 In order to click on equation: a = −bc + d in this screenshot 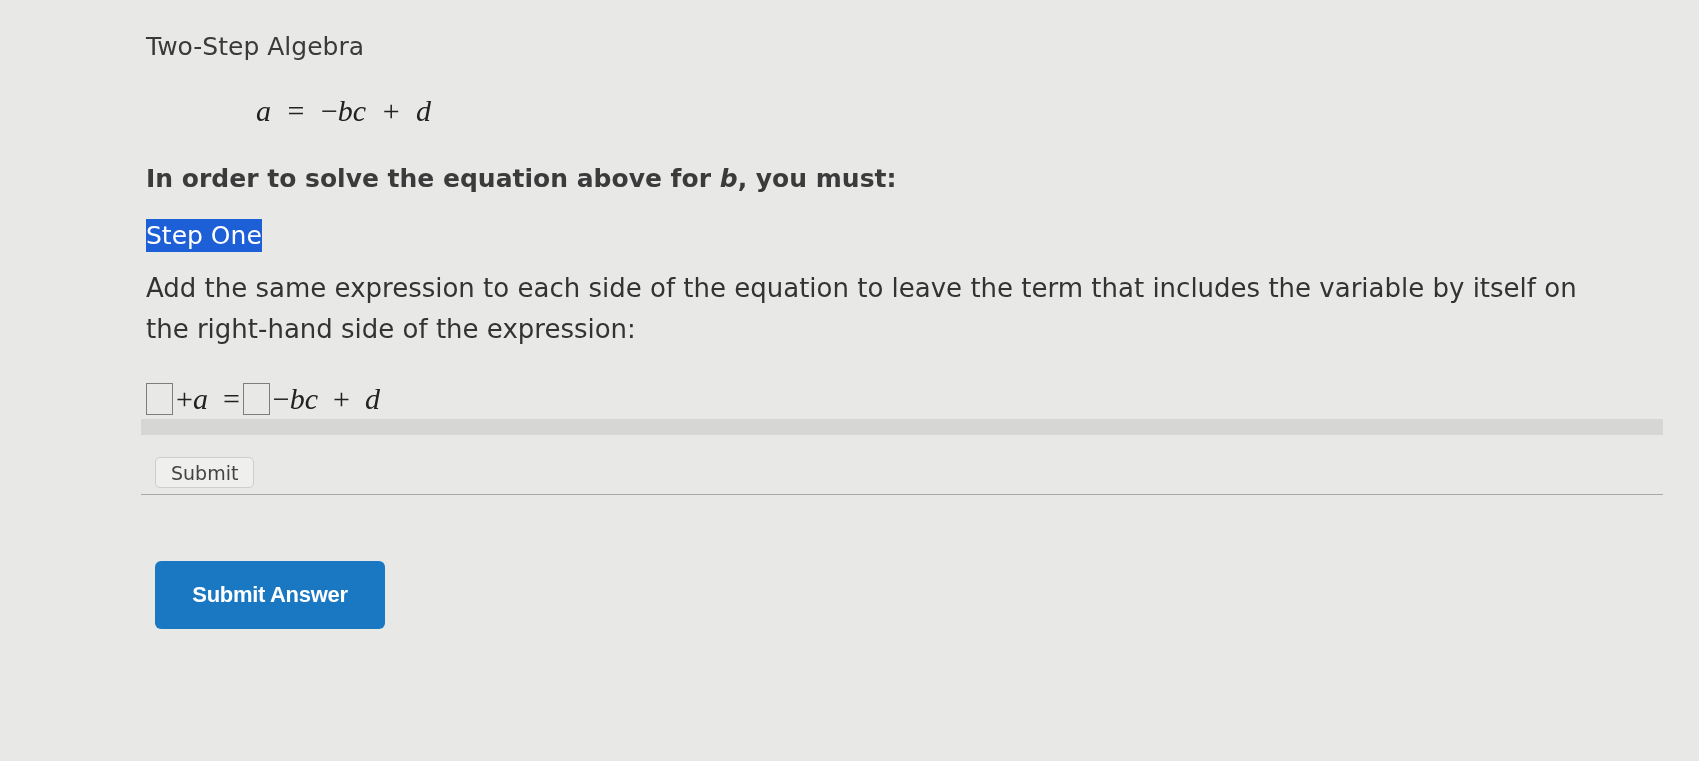, I will do `click(344, 111)`.